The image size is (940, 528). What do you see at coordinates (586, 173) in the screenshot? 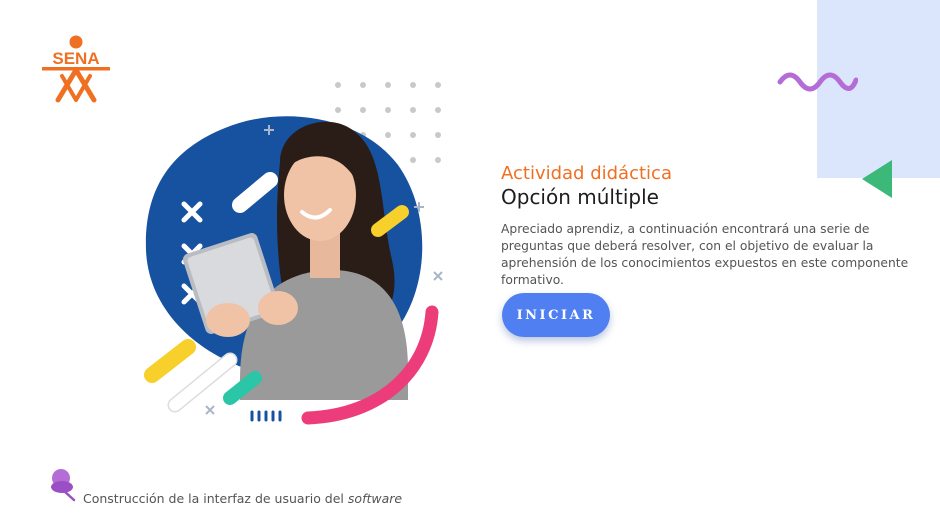
I see `activity-subtitle: Actividad didáctica` at bounding box center [586, 173].